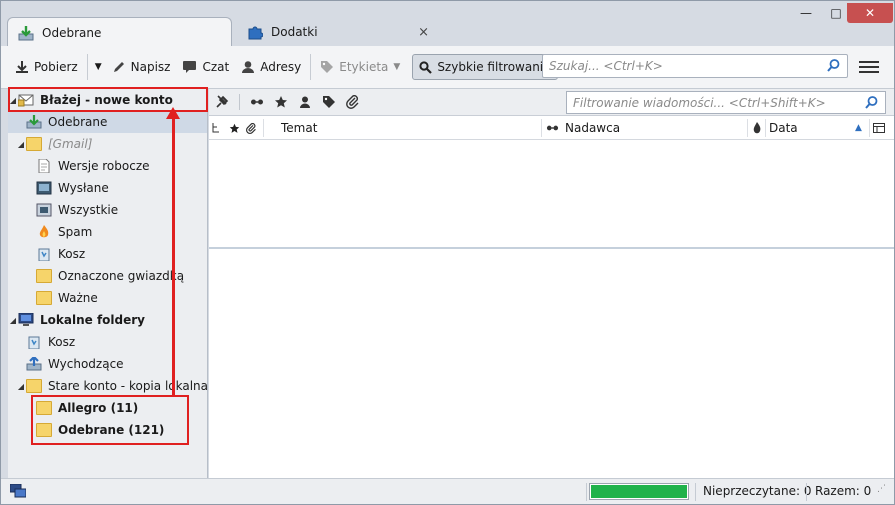 Image resolution: width=895 pixels, height=505 pixels. I want to click on unread-column-icon, so click(552, 128).